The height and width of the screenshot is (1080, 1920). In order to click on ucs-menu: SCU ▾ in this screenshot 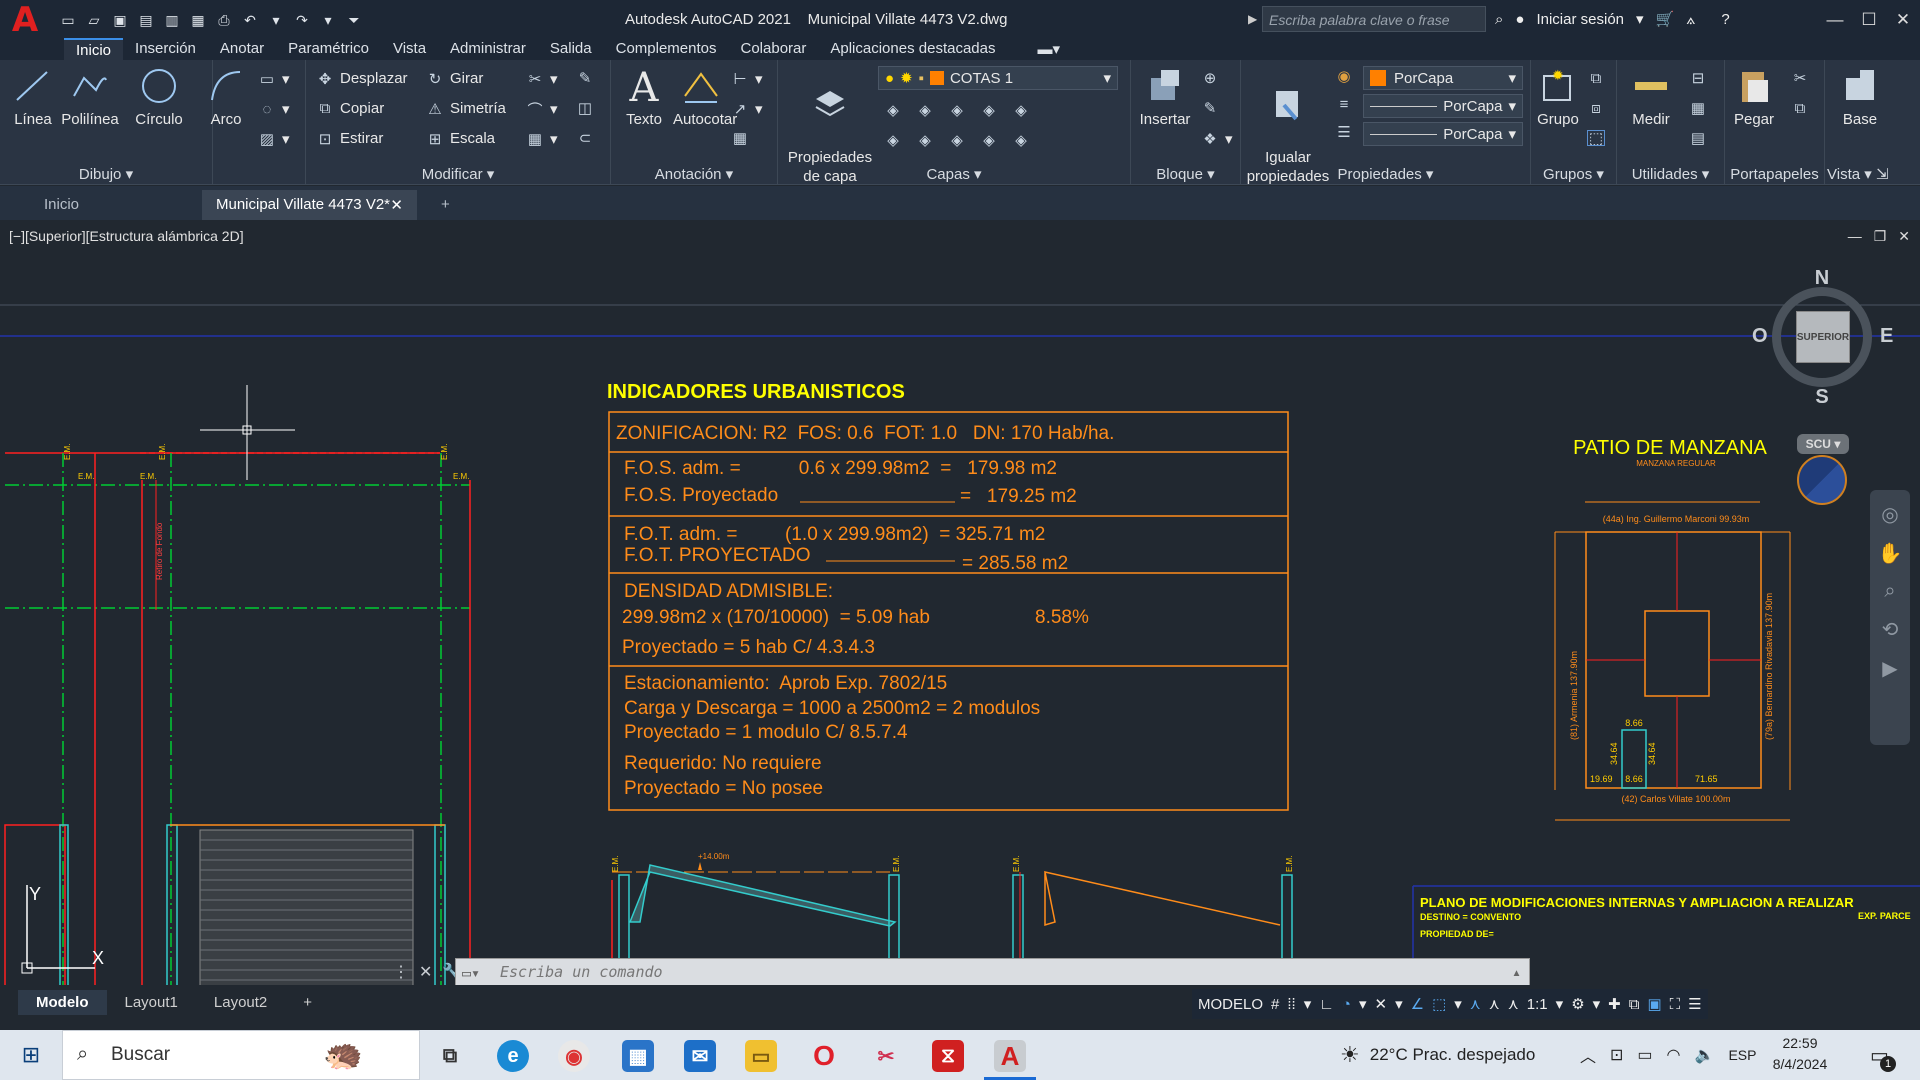, I will do `click(1823, 444)`.